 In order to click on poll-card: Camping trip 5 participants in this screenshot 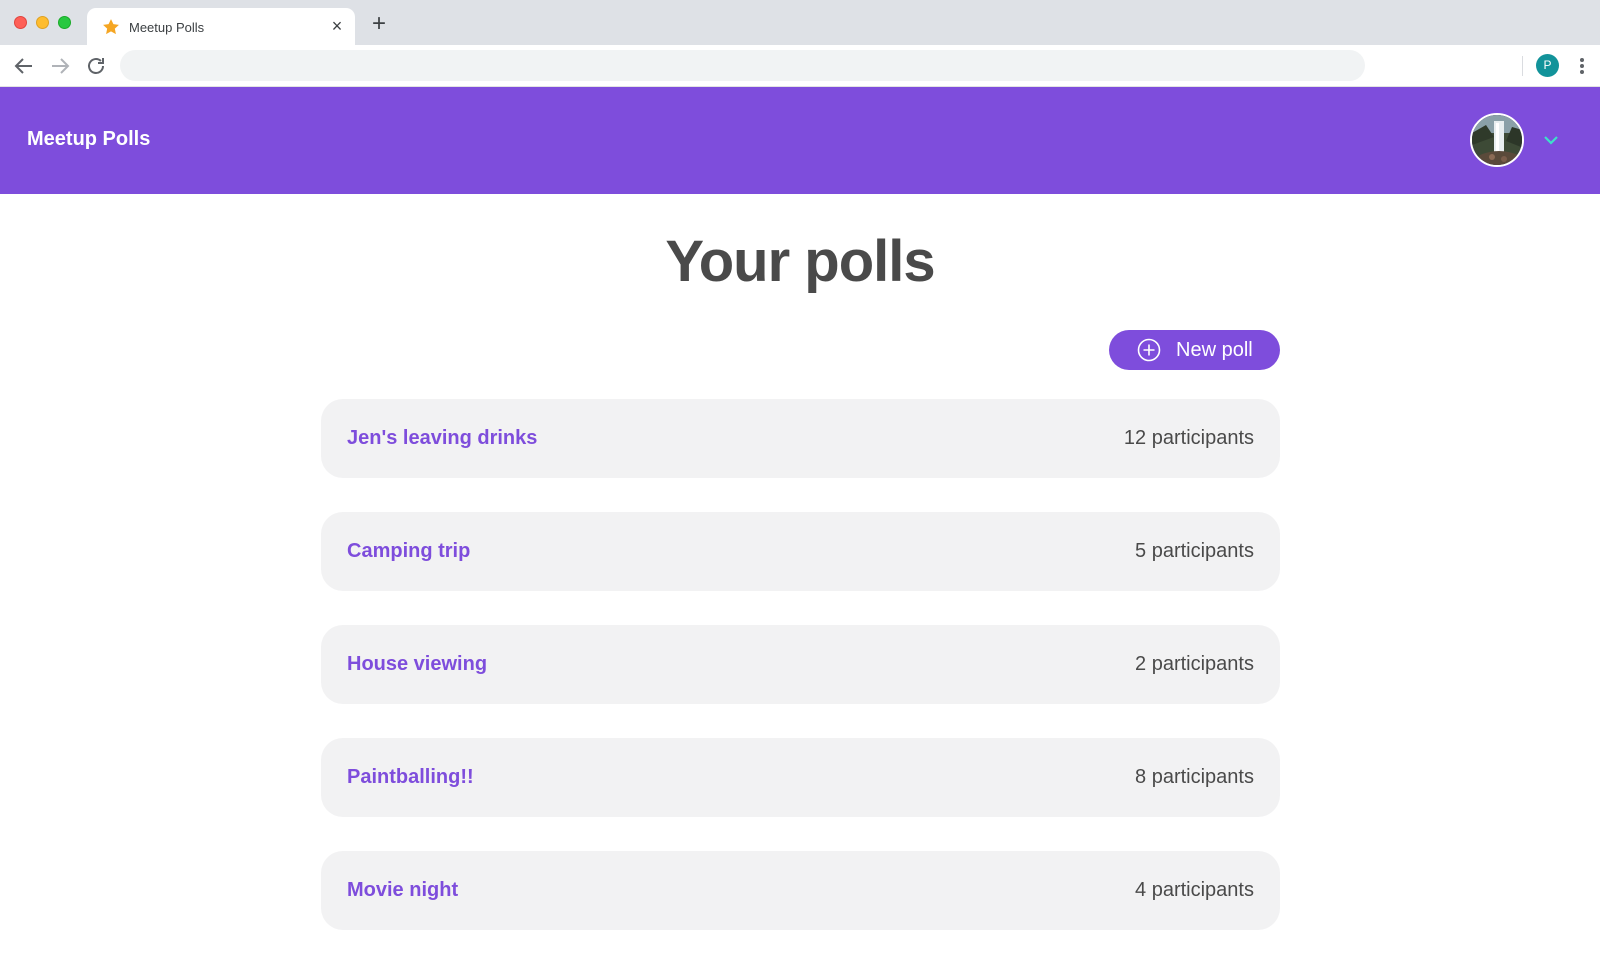, I will do `click(800, 551)`.